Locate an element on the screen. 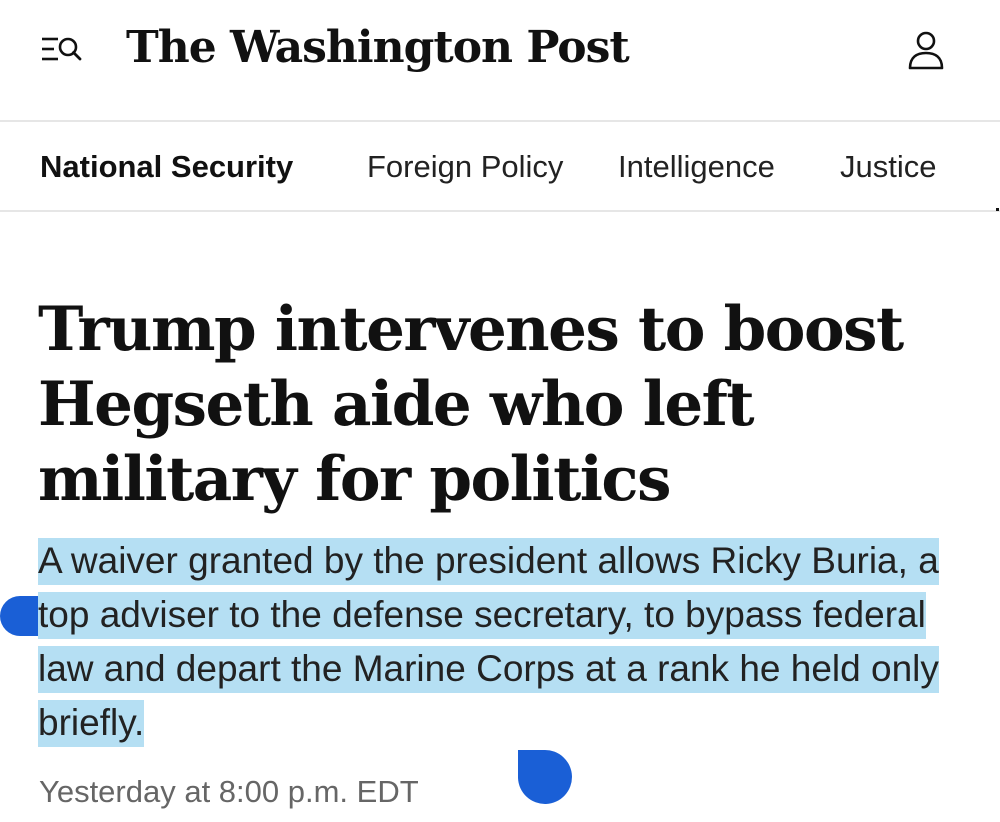 The image size is (1000, 822). nav-item-national-security: National Security is located at coordinates (166, 167).